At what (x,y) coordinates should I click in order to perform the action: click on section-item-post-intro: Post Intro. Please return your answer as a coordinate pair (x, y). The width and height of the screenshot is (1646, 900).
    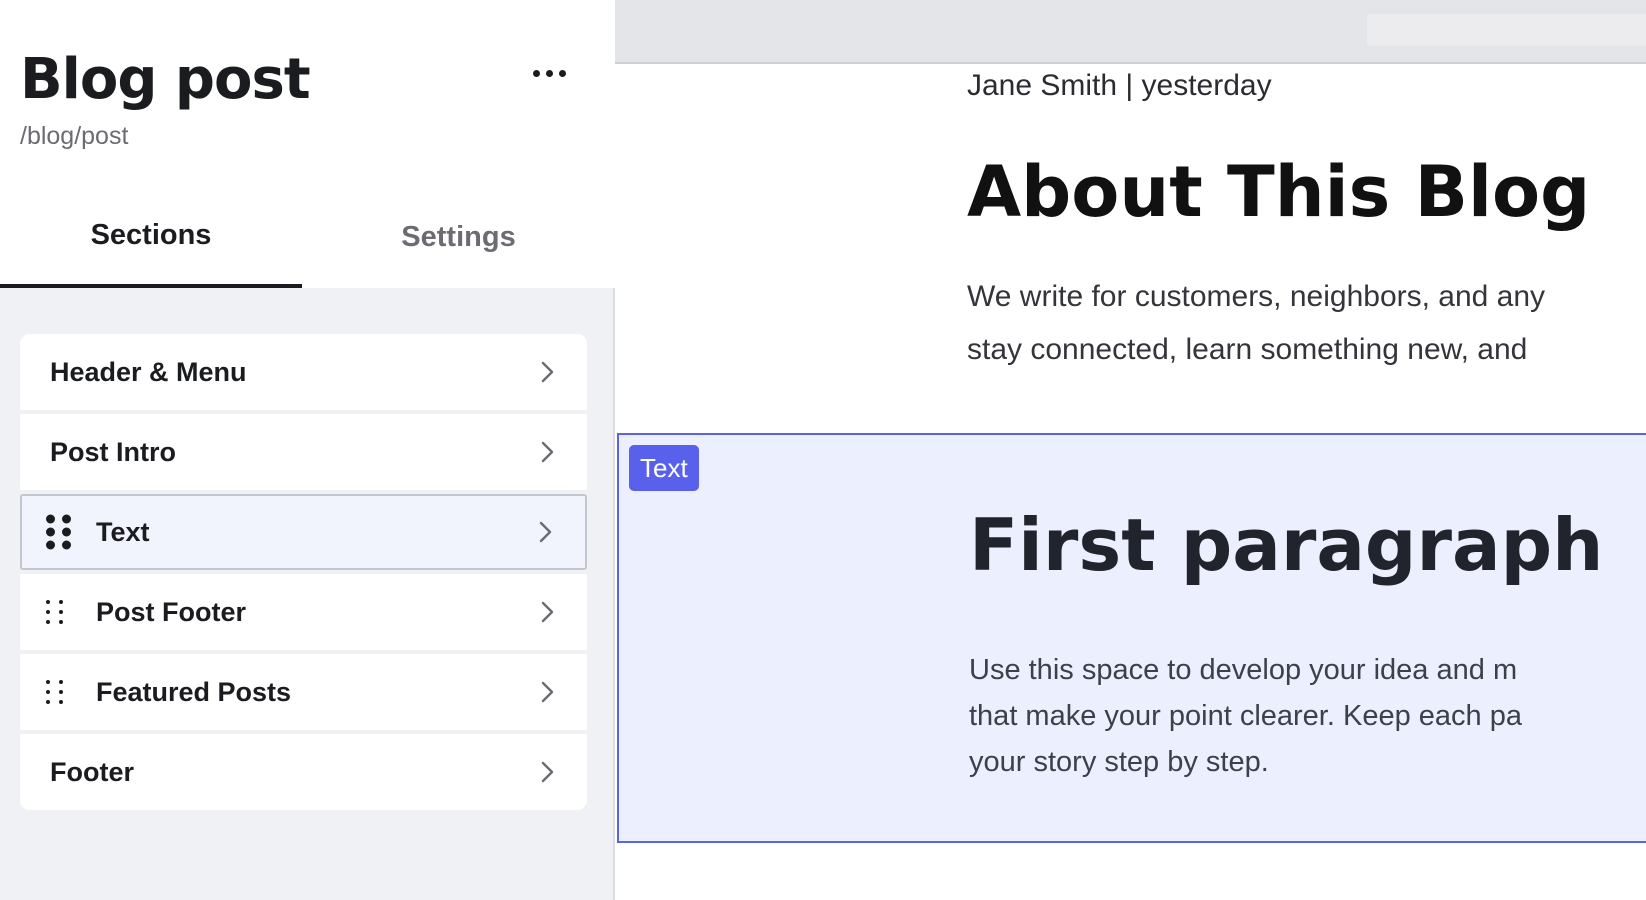
    Looking at the image, I should click on (303, 452).